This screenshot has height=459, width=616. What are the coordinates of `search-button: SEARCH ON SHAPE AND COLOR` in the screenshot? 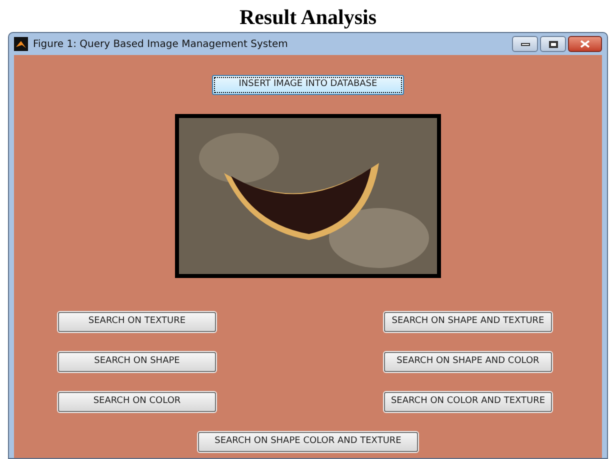 It's located at (468, 362).